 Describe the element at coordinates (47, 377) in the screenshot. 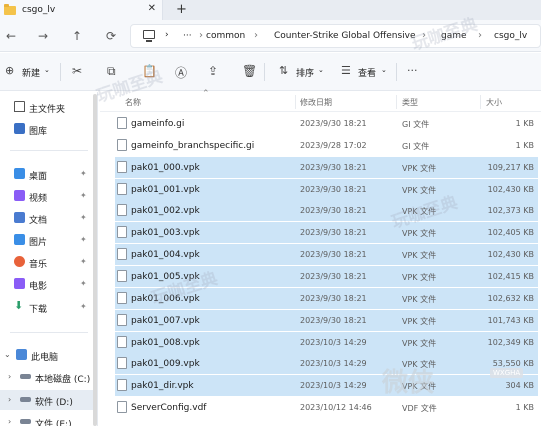

I see `sidebar-item-drive-c: › 本地磁盘 (C:)` at that location.